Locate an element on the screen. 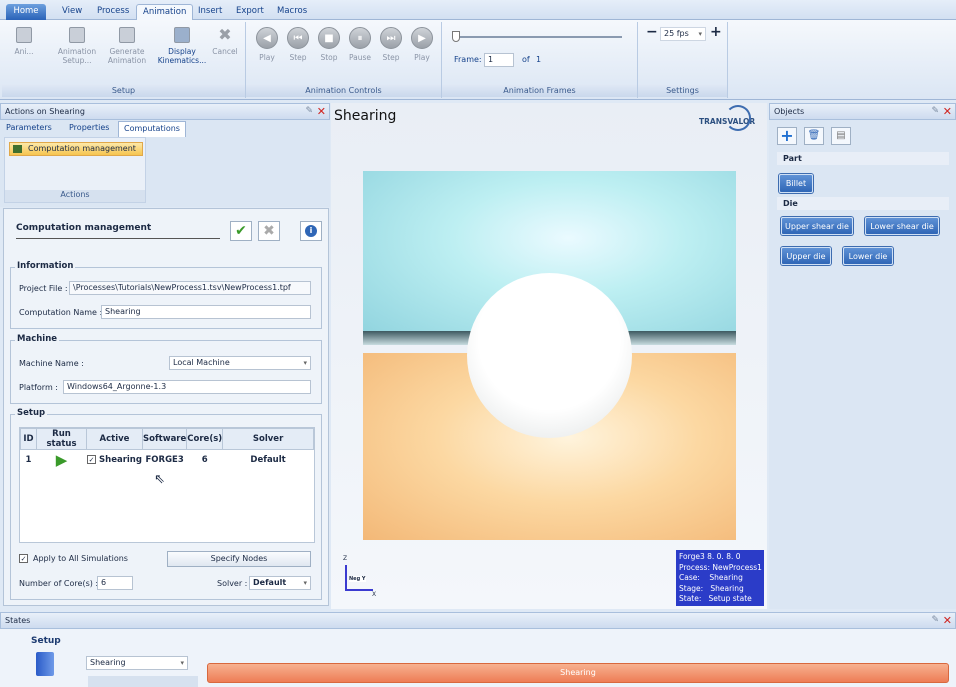 Image resolution: width=956 pixels, height=687 pixels. lower-die-button: Lower die is located at coordinates (868, 256).